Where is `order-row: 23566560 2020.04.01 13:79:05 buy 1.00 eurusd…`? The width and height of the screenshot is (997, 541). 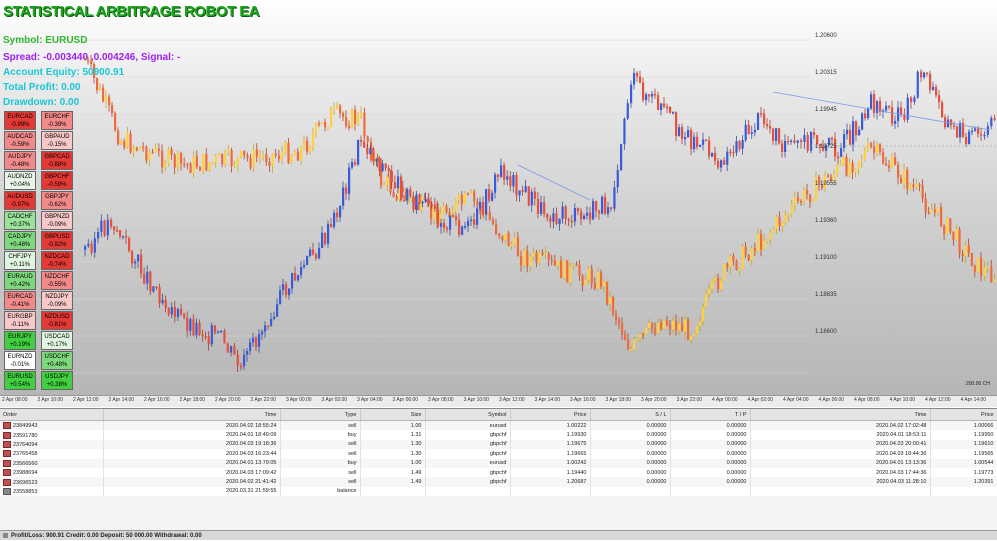 order-row: 23566560 2020.04.01 13:79:05 buy 1.00 eurusd… is located at coordinates (498, 463).